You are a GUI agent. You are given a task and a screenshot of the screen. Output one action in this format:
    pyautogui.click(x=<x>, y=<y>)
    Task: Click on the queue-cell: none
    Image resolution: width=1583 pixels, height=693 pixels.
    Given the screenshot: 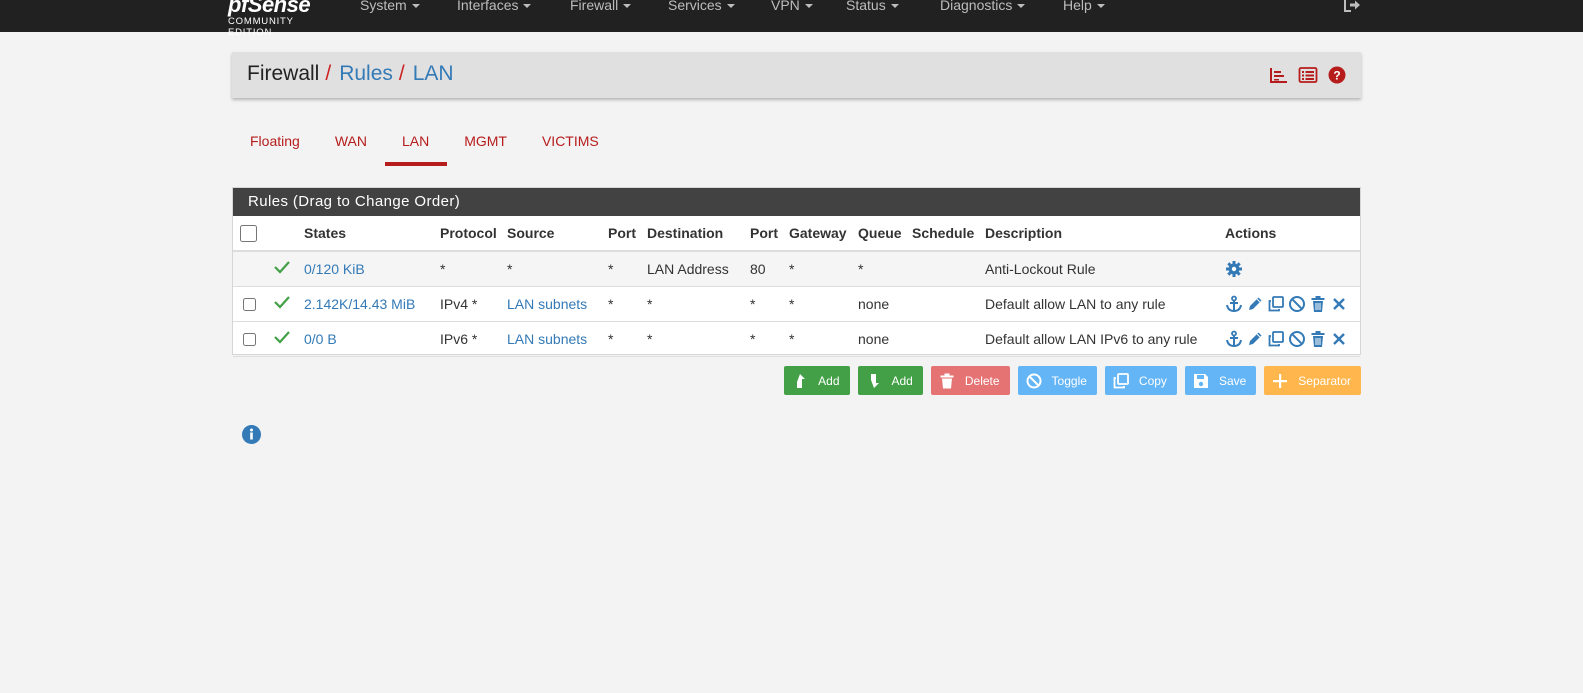 What is the action you would take?
    pyautogui.click(x=881, y=304)
    